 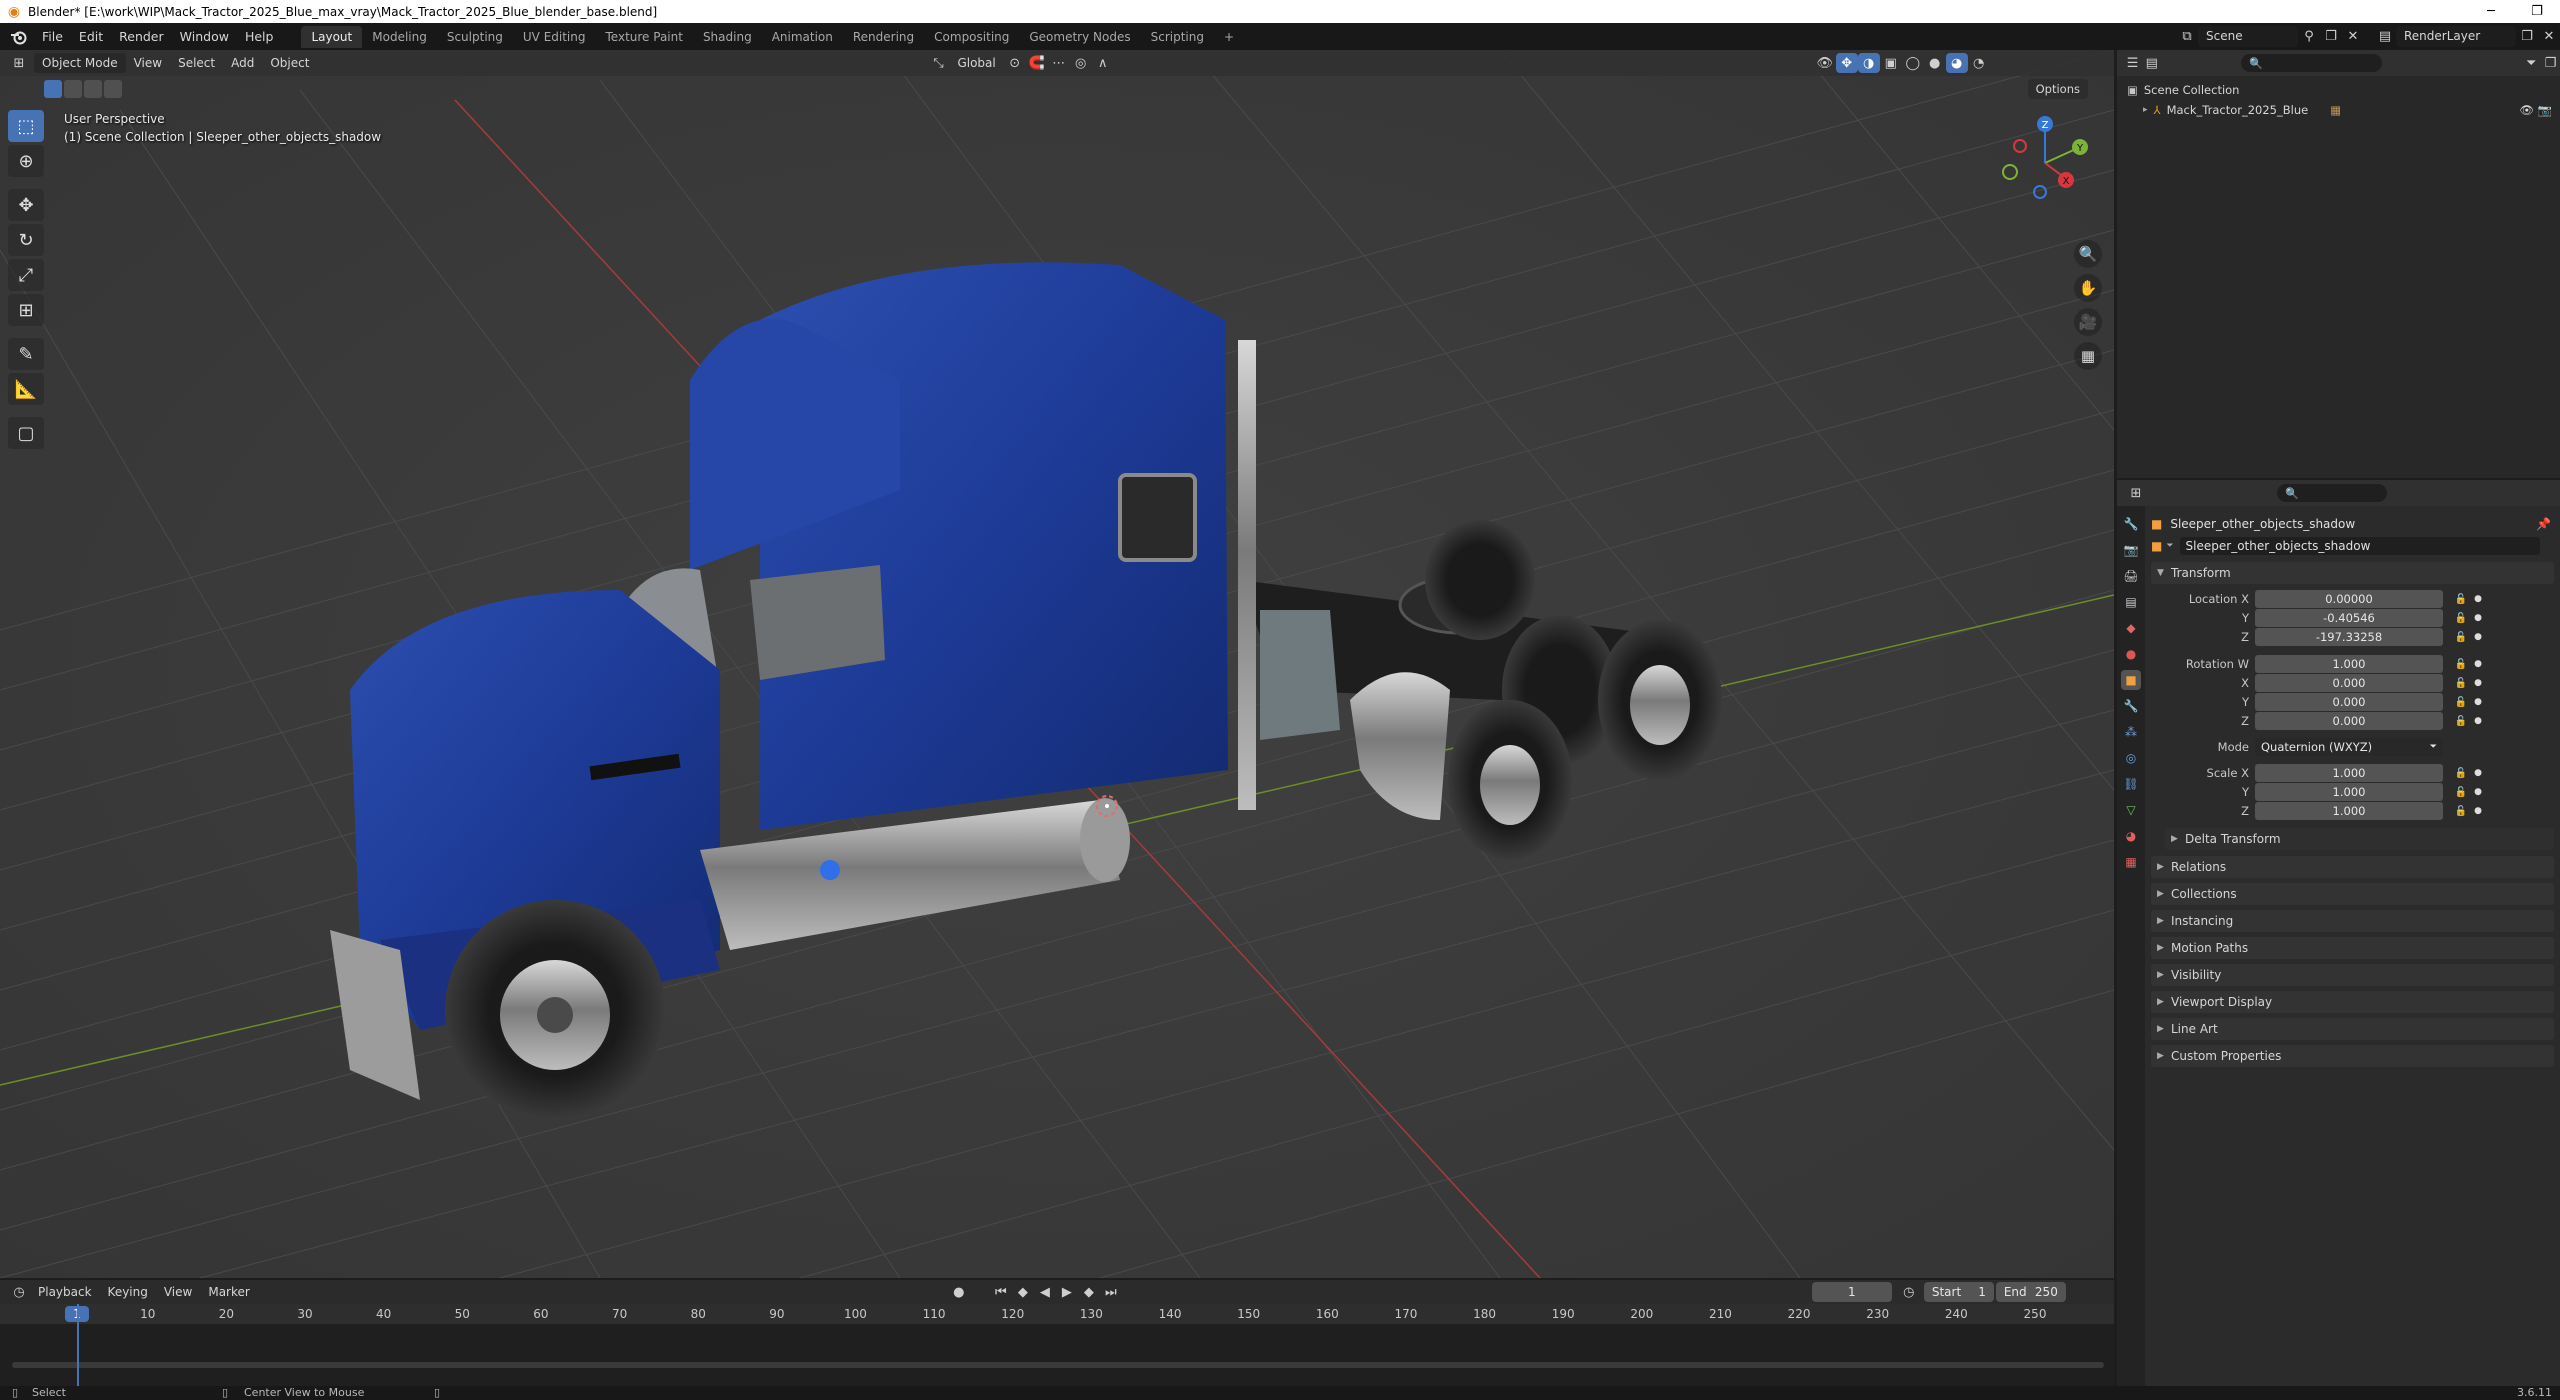 I want to click on tool-tab-icon: 🔧, so click(x=2131, y=524).